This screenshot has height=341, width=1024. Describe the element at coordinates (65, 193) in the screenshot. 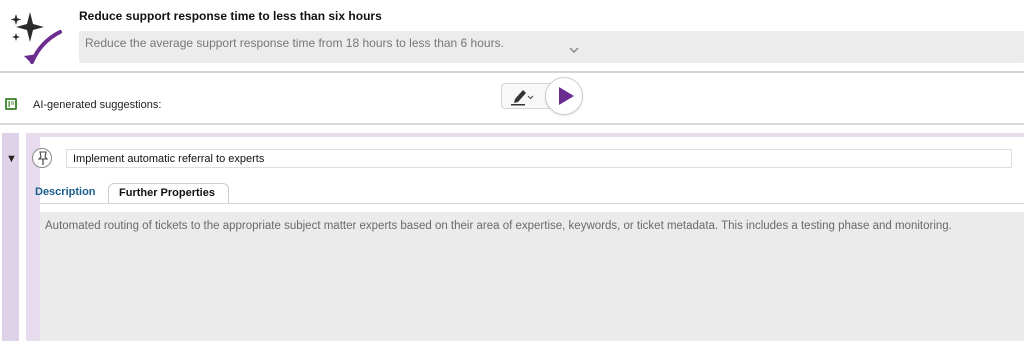

I see `tab-description: Description` at that location.